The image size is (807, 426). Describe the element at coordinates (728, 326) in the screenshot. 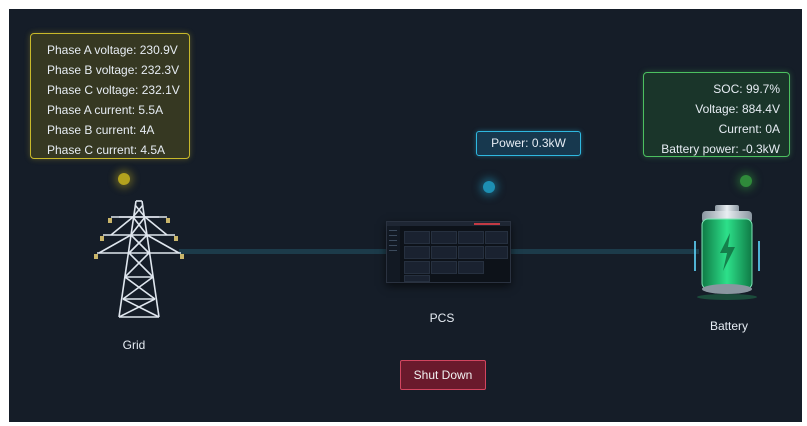

I see `battery-label: Battery` at that location.